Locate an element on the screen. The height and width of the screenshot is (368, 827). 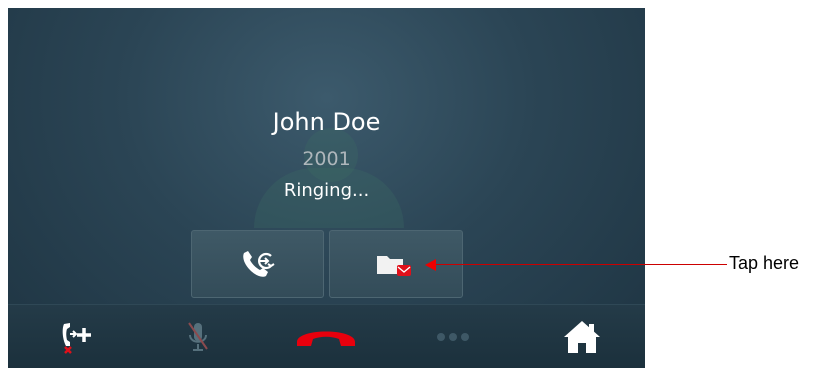
call-transfer-icon is located at coordinates (258, 264).